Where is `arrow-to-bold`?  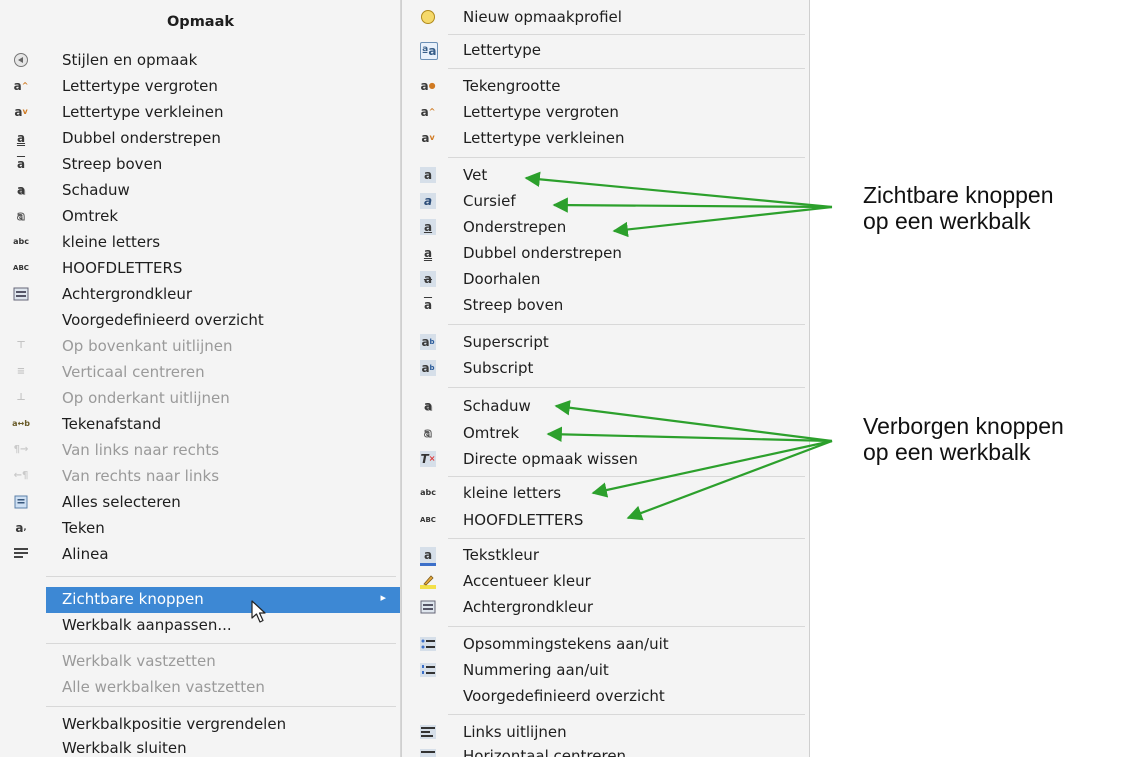 arrow-to-bold is located at coordinates (678, 190).